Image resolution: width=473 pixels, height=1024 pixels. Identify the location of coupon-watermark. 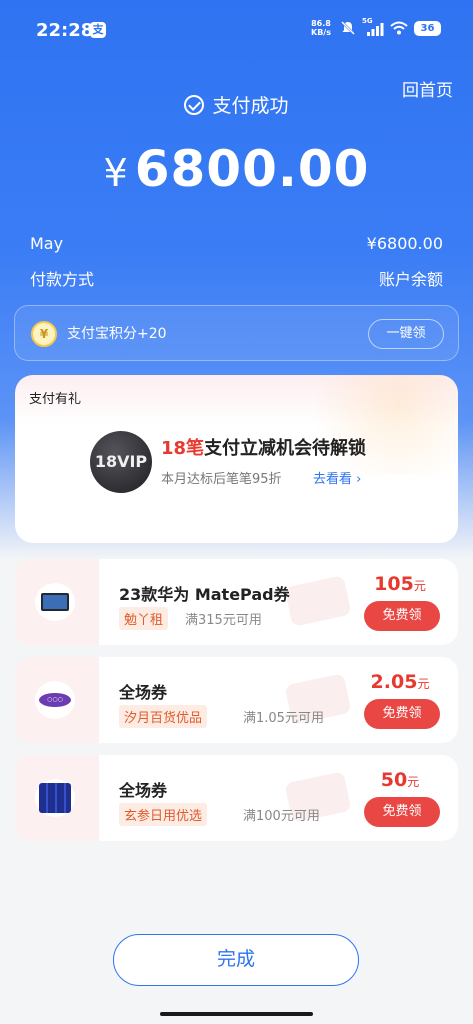
(318, 601).